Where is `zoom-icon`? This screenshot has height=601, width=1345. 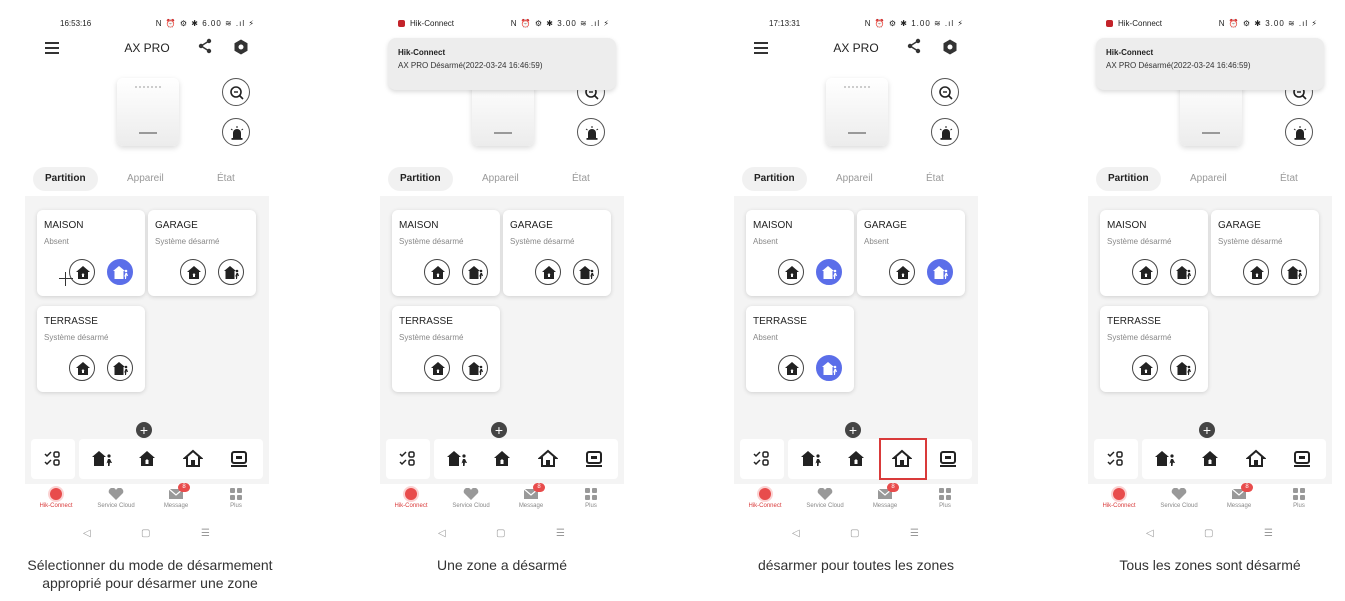
zoom-icon is located at coordinates (945, 92).